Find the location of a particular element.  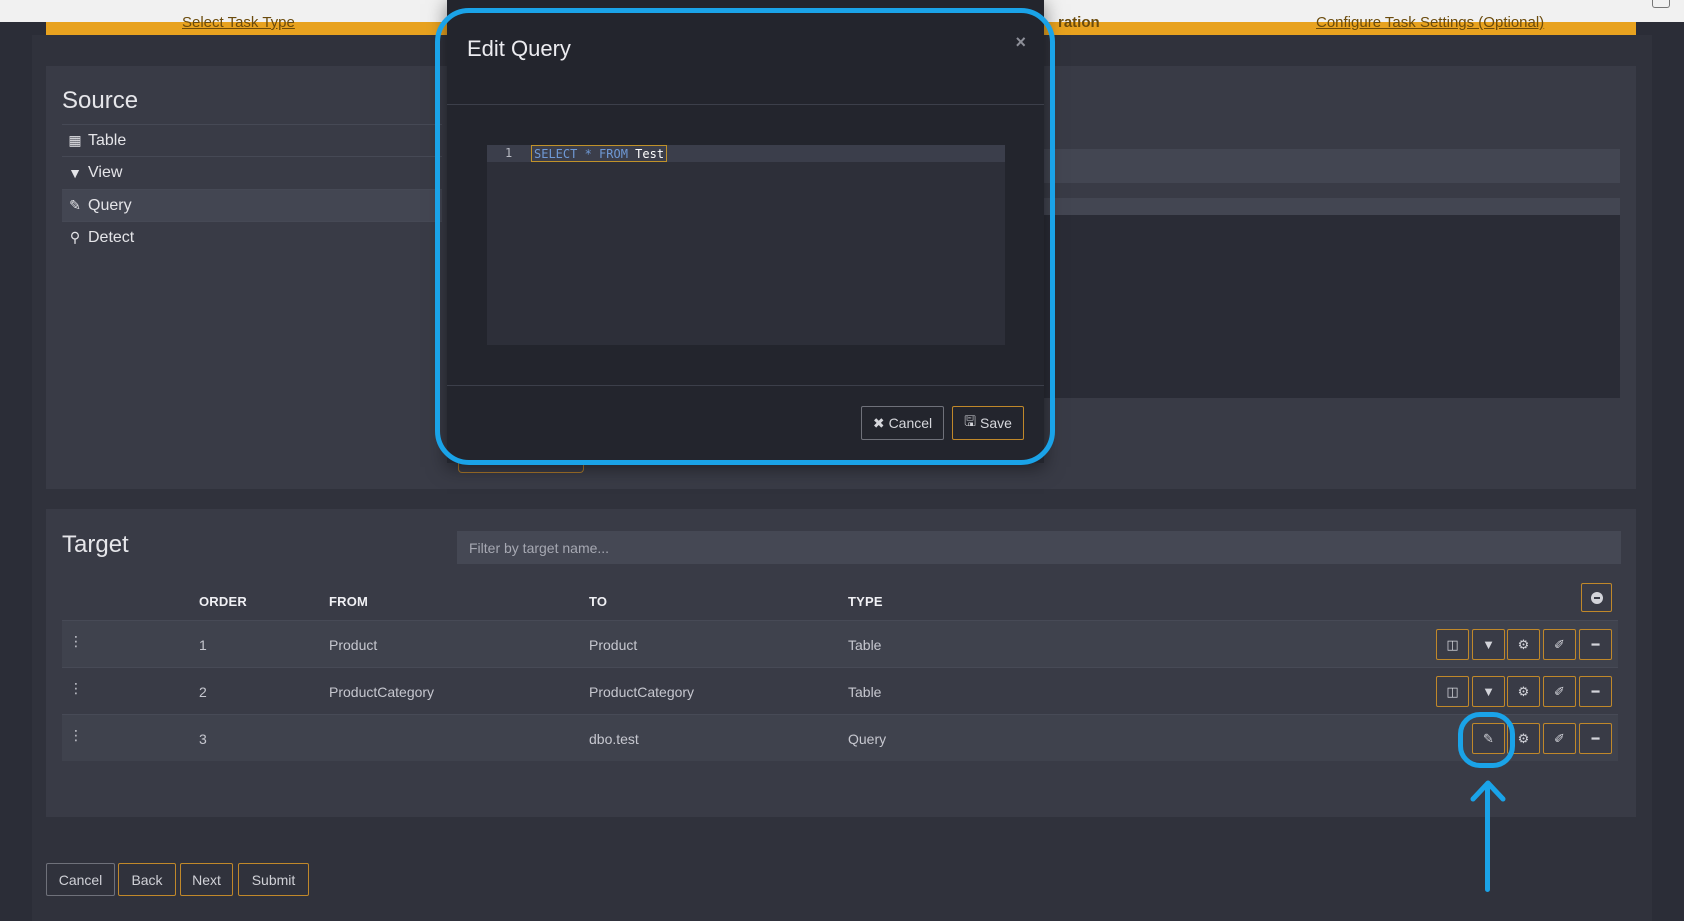

highlight-circle is located at coordinates (1486, 740).